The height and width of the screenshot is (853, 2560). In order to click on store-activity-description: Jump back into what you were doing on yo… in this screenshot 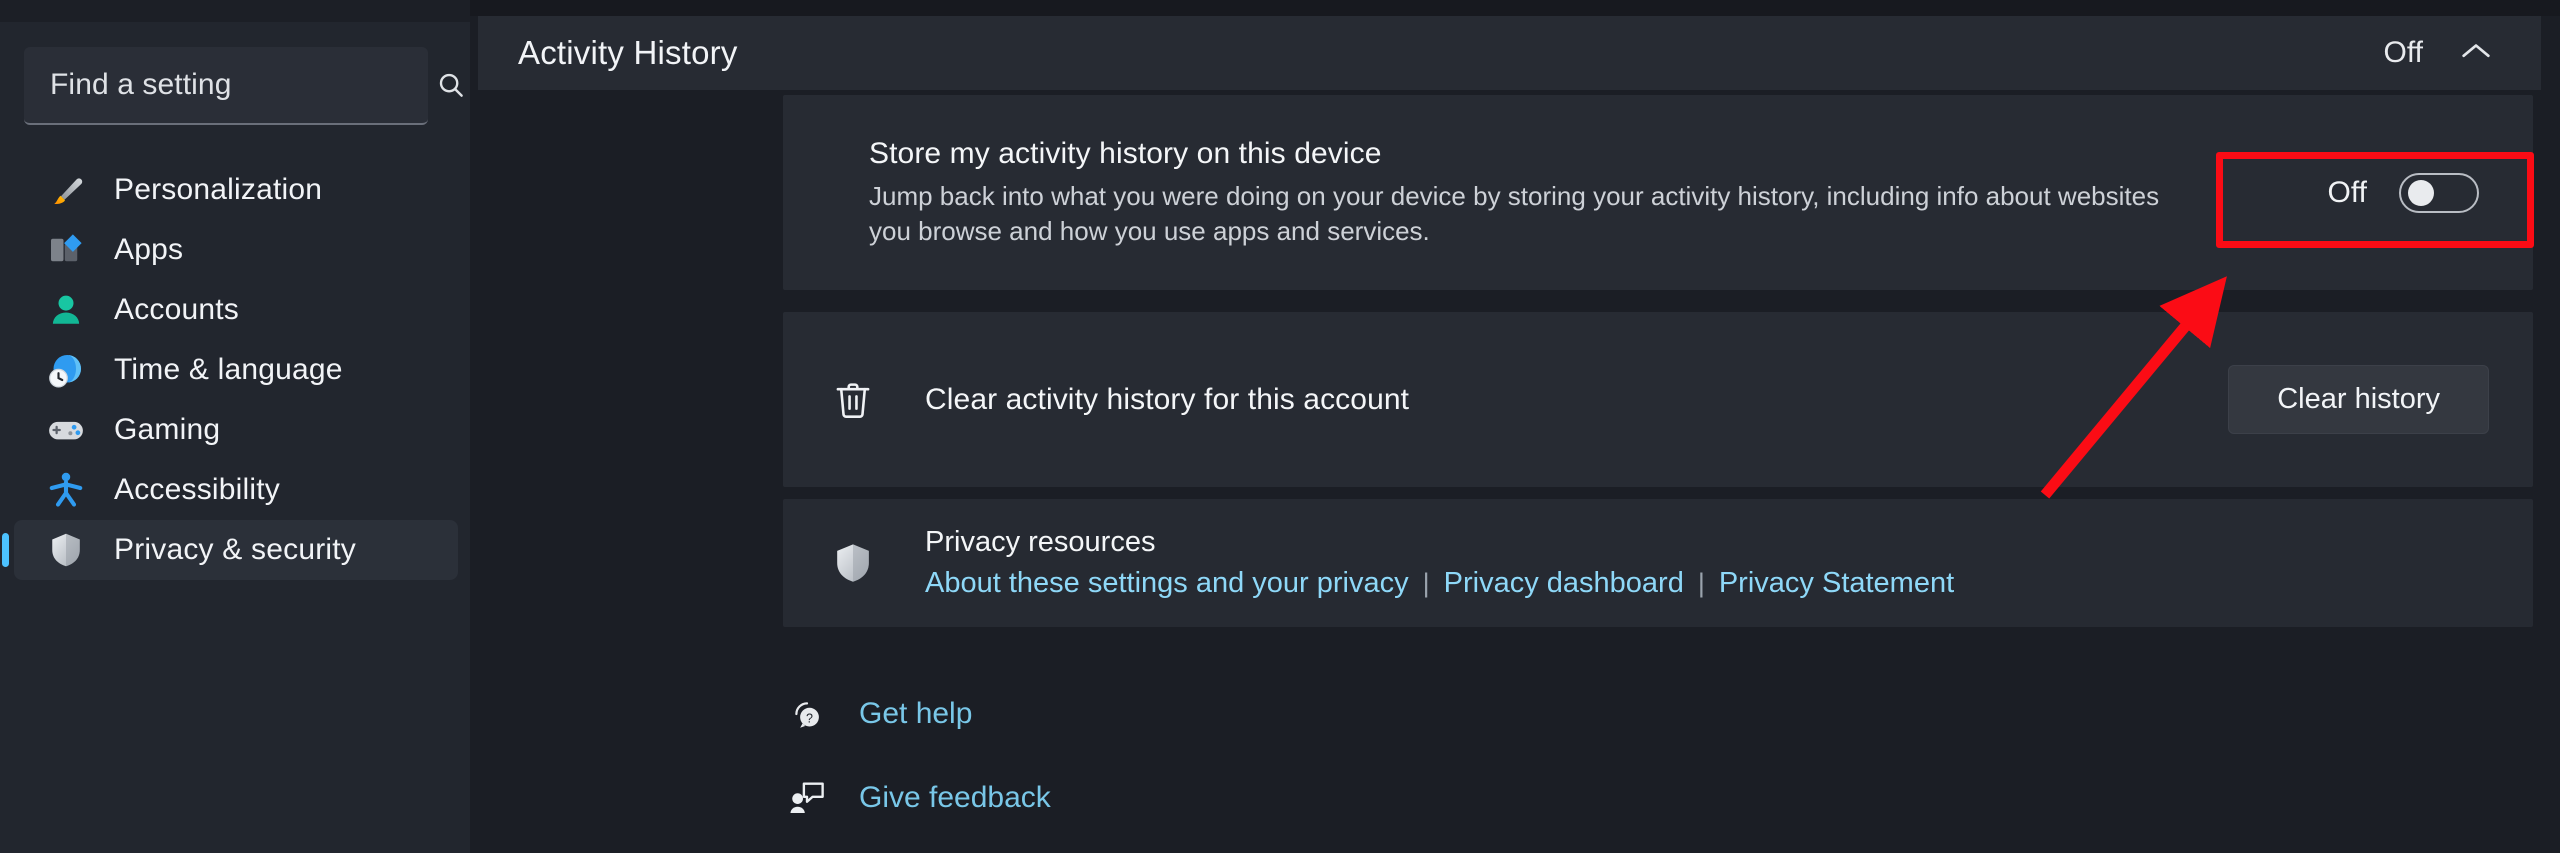, I will do `click(1514, 213)`.